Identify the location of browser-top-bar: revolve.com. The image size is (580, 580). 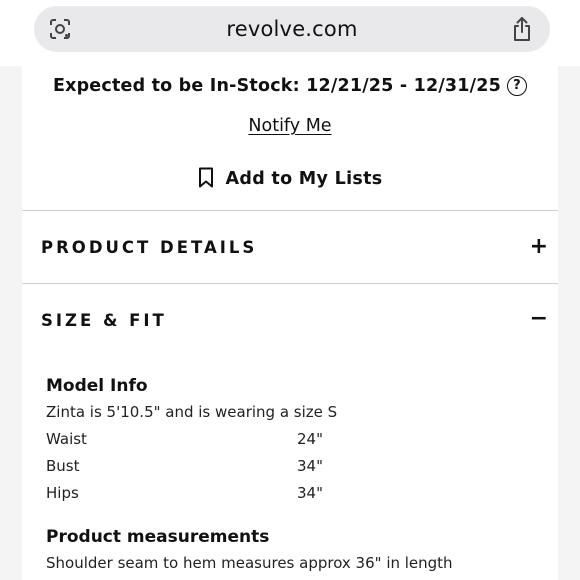
(290, 33).